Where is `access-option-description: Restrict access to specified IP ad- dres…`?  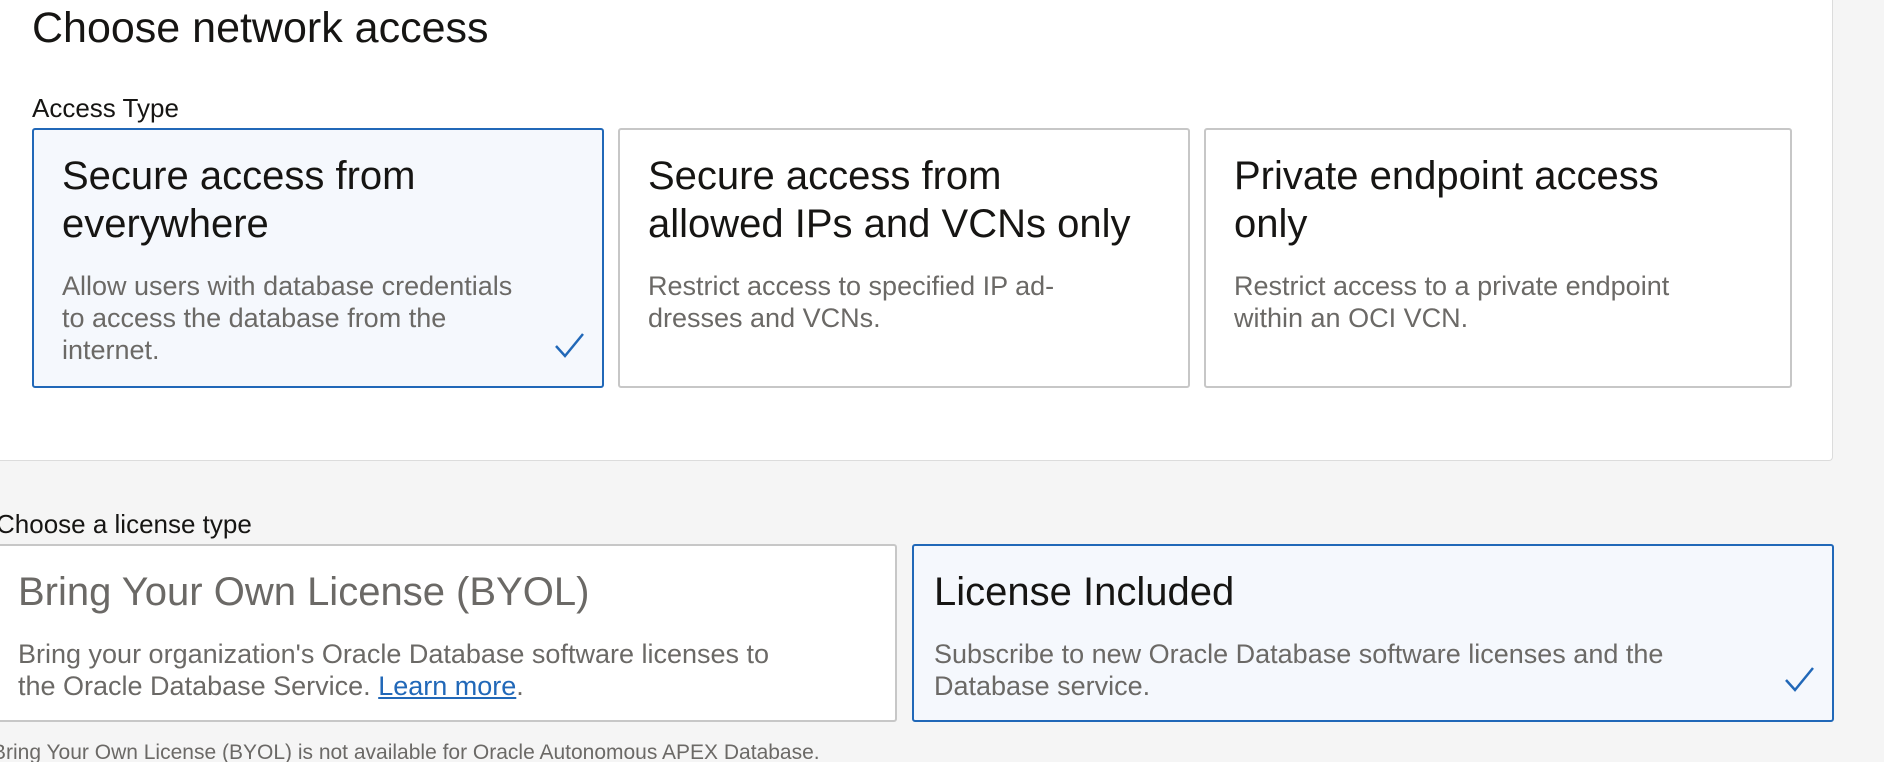 access-option-description: Restrict access to specified IP ad- dres… is located at coordinates (851, 302).